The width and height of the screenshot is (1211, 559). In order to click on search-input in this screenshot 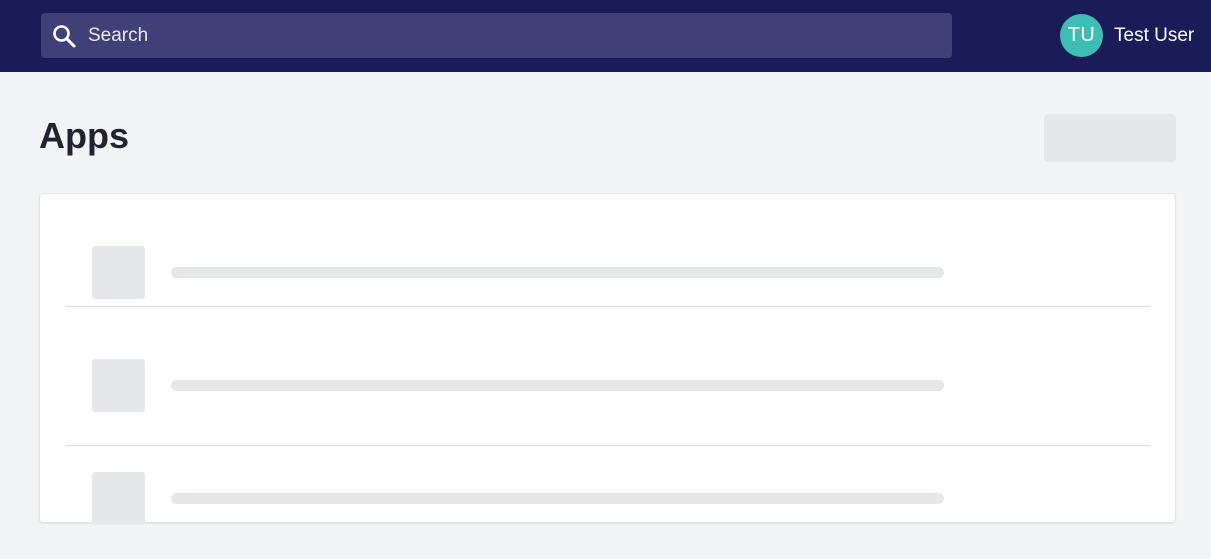, I will do `click(513, 35)`.